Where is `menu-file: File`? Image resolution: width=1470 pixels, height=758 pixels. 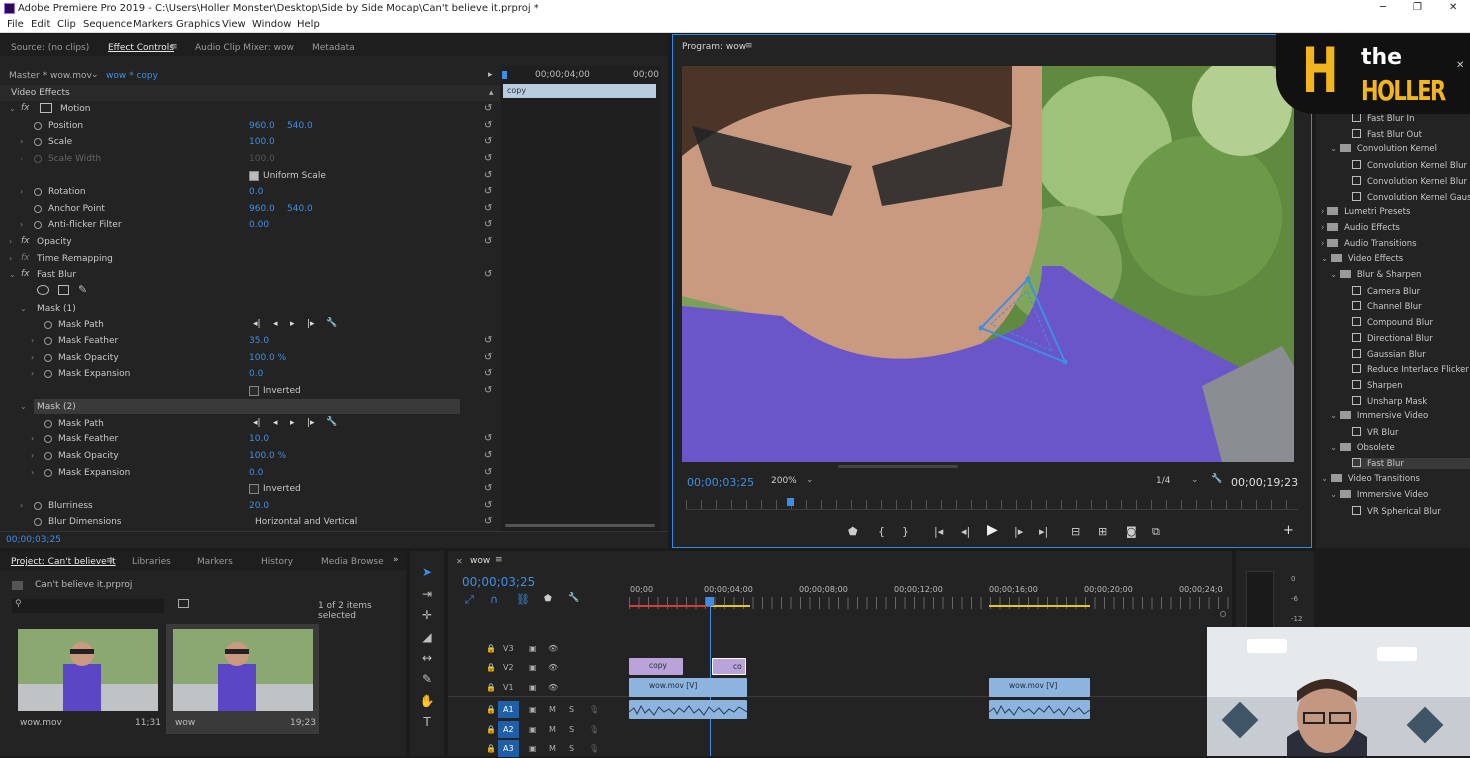 menu-file: File is located at coordinates (15, 24).